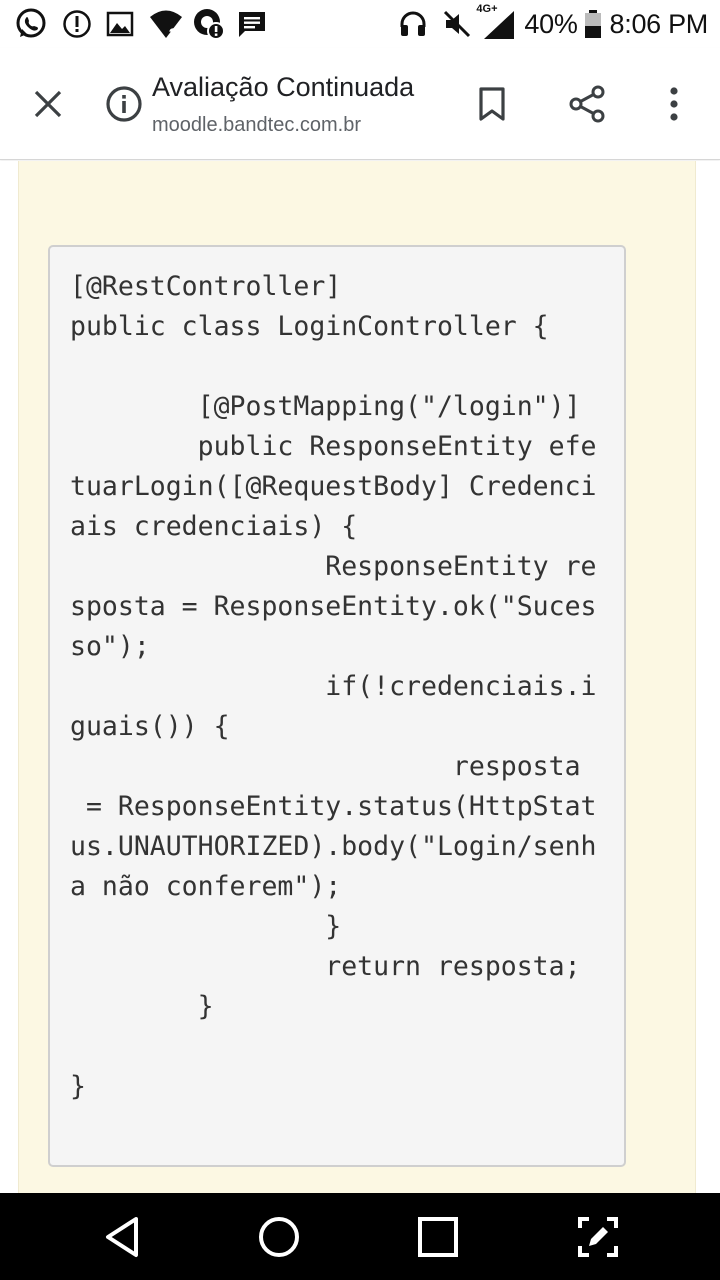  Describe the element at coordinates (209, 24) in the screenshot. I see `data-saver-icon` at that location.